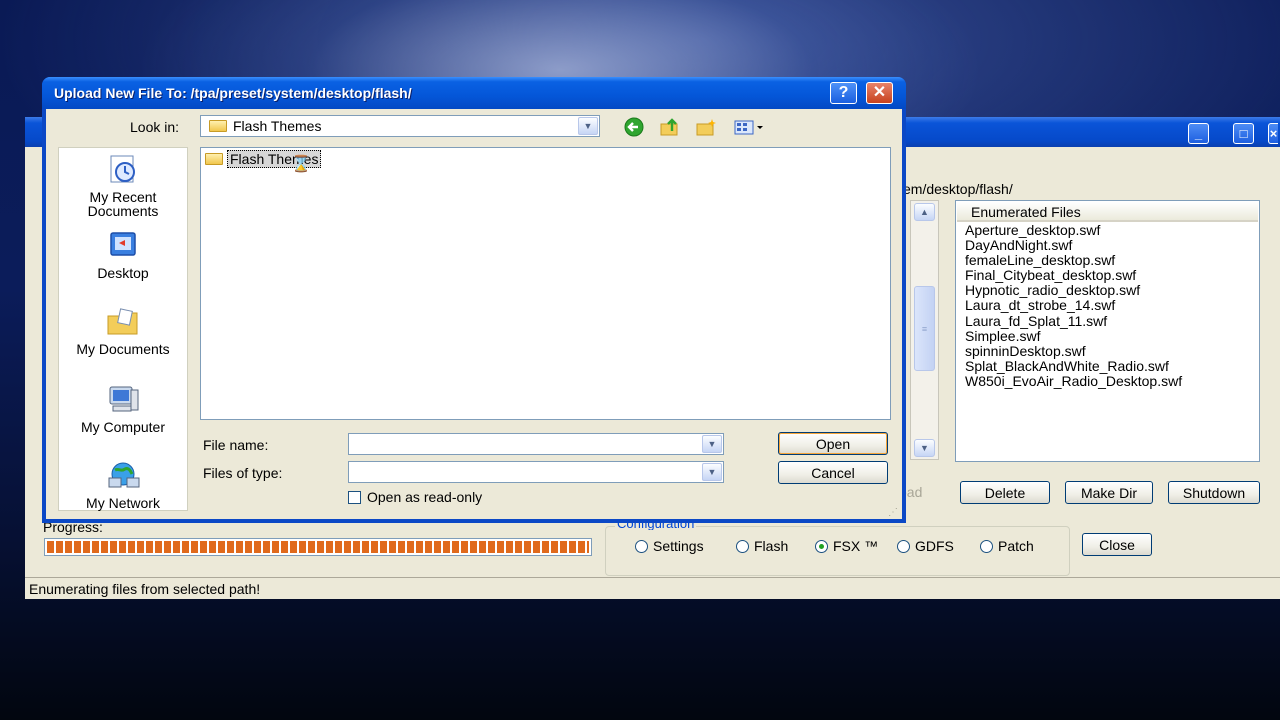 The image size is (1280, 720). Describe the element at coordinates (1107, 212) in the screenshot. I see `enumerated-files-header: Enumerated Files` at that location.